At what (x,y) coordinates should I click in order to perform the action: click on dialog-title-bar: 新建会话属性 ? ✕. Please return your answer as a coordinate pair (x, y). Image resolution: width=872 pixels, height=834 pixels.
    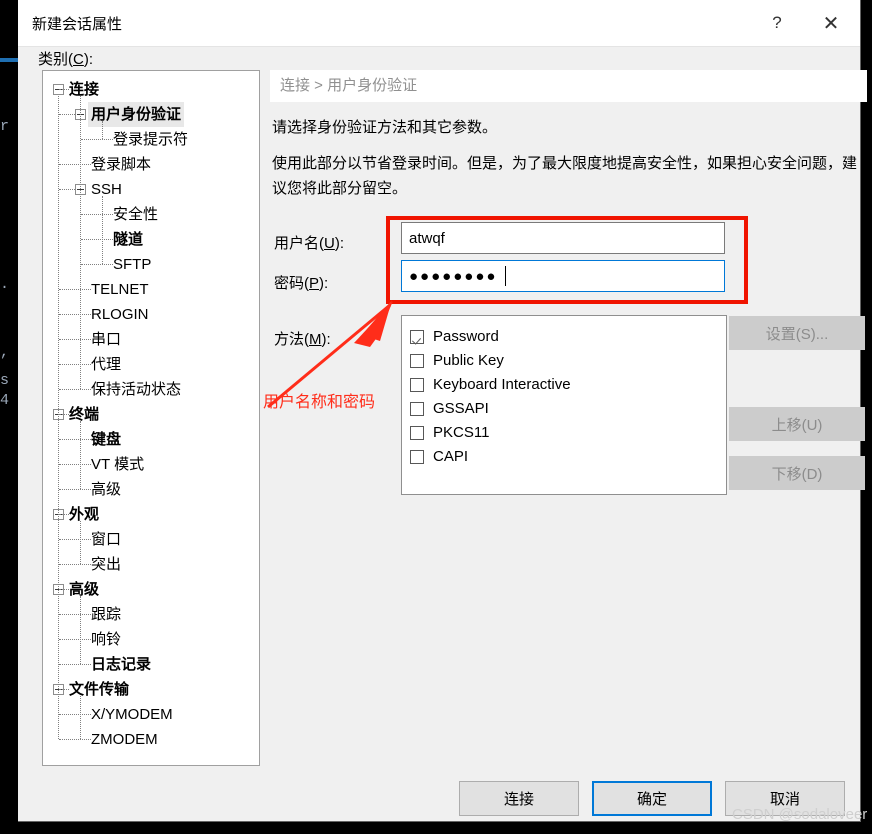
    Looking at the image, I should click on (439, 23).